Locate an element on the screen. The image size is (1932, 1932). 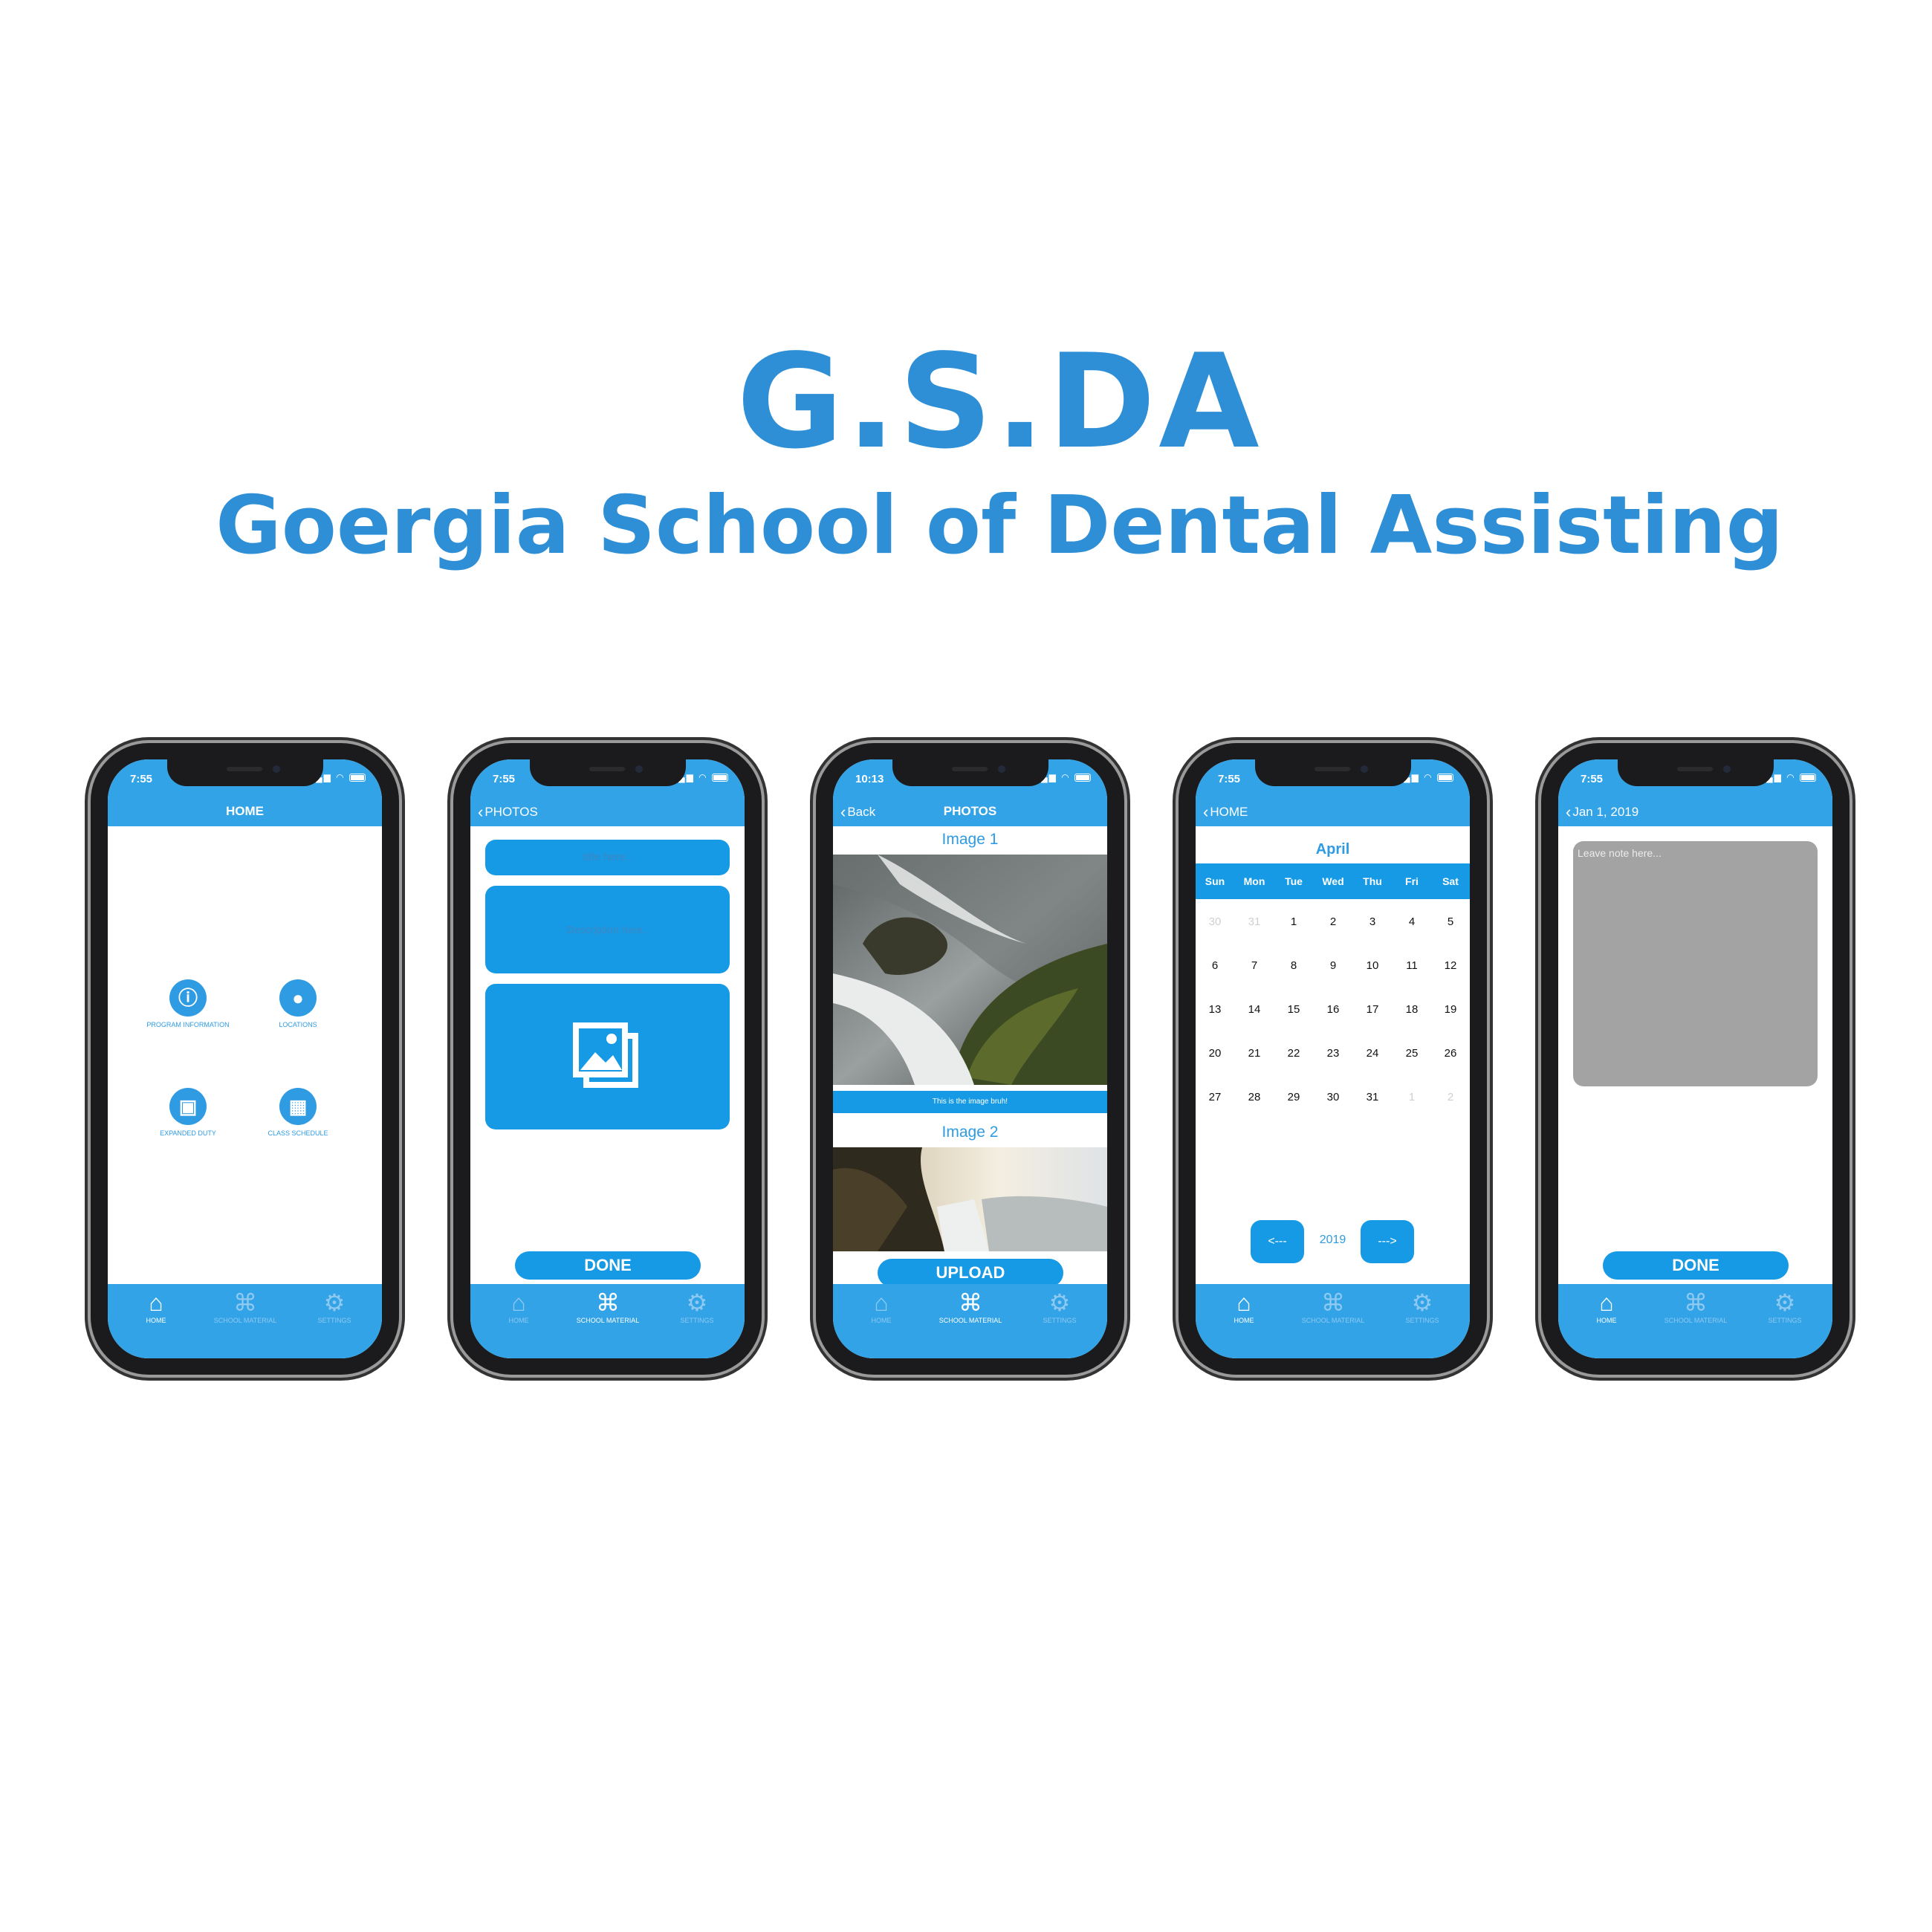
page-subtitle: Goergia School of Dental Assisting is located at coordinates (999, 525).